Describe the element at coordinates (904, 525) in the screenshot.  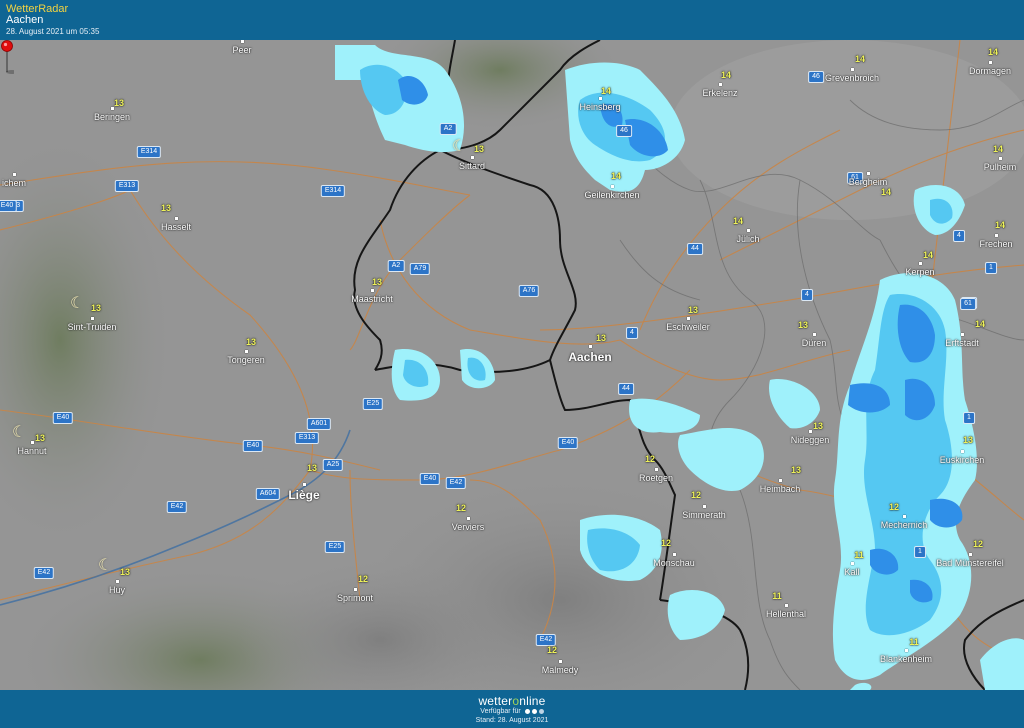
I see `place-label: Mechernich` at that location.